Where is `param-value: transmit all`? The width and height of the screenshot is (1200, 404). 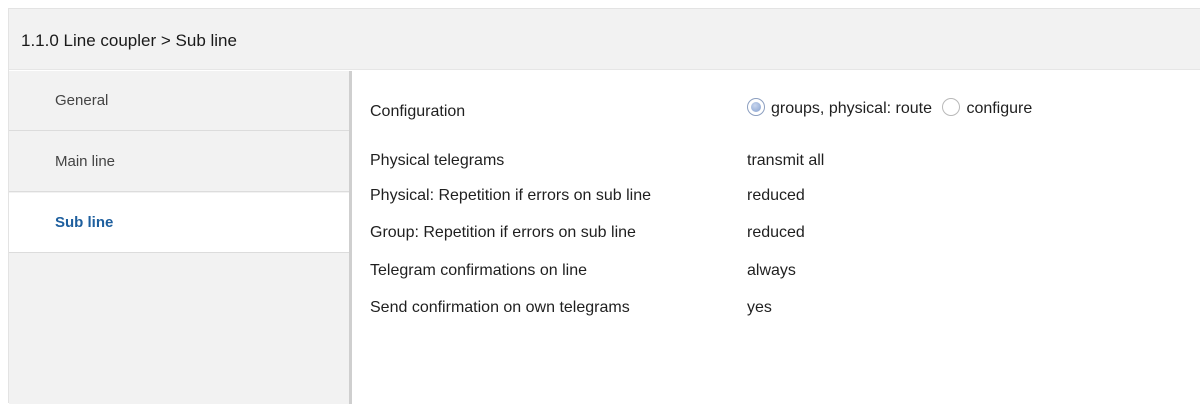
param-value: transmit all is located at coordinates (785, 161).